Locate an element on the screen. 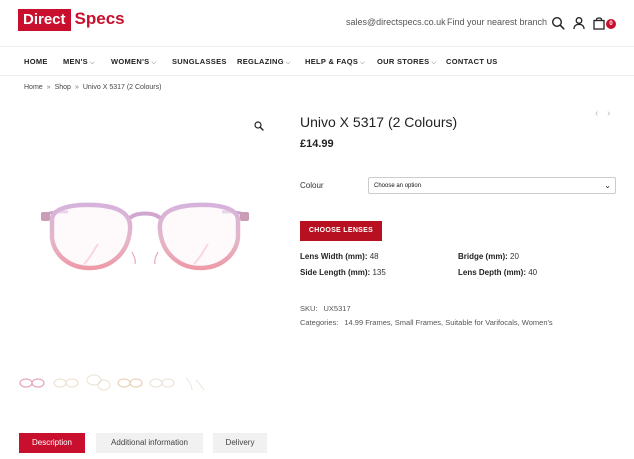 The height and width of the screenshot is (459, 634). nav-sunglasses: SUNGLASSES is located at coordinates (199, 61).